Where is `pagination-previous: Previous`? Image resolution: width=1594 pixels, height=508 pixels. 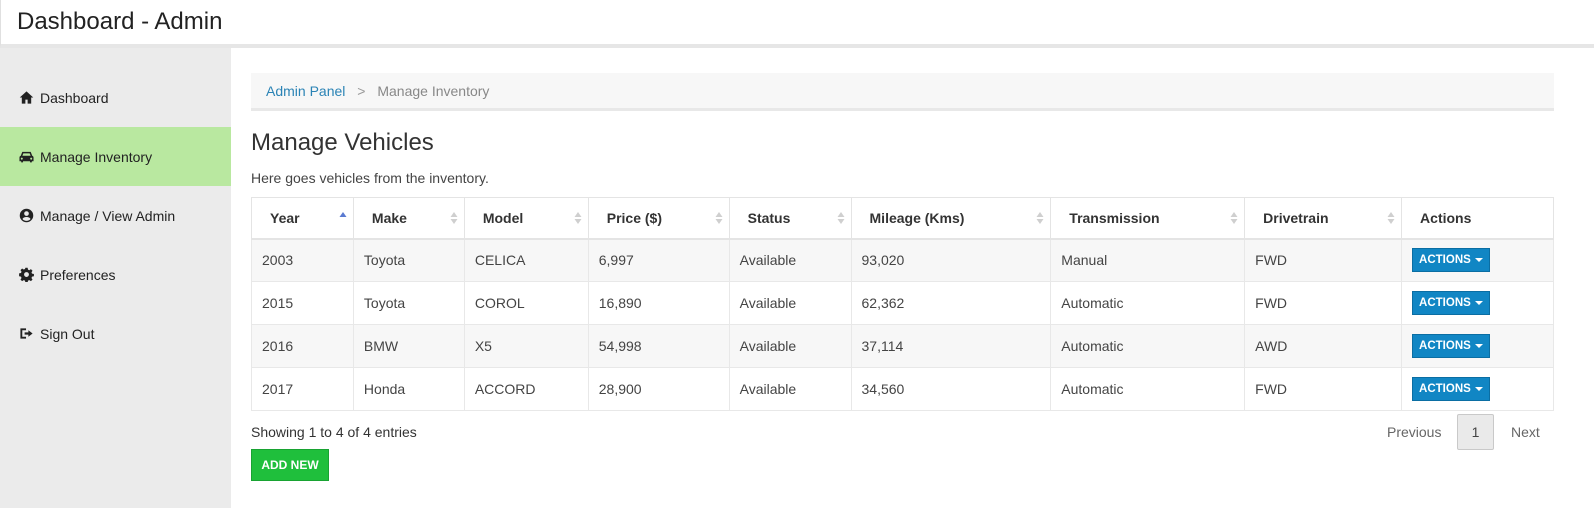
pagination-previous: Previous is located at coordinates (1414, 432).